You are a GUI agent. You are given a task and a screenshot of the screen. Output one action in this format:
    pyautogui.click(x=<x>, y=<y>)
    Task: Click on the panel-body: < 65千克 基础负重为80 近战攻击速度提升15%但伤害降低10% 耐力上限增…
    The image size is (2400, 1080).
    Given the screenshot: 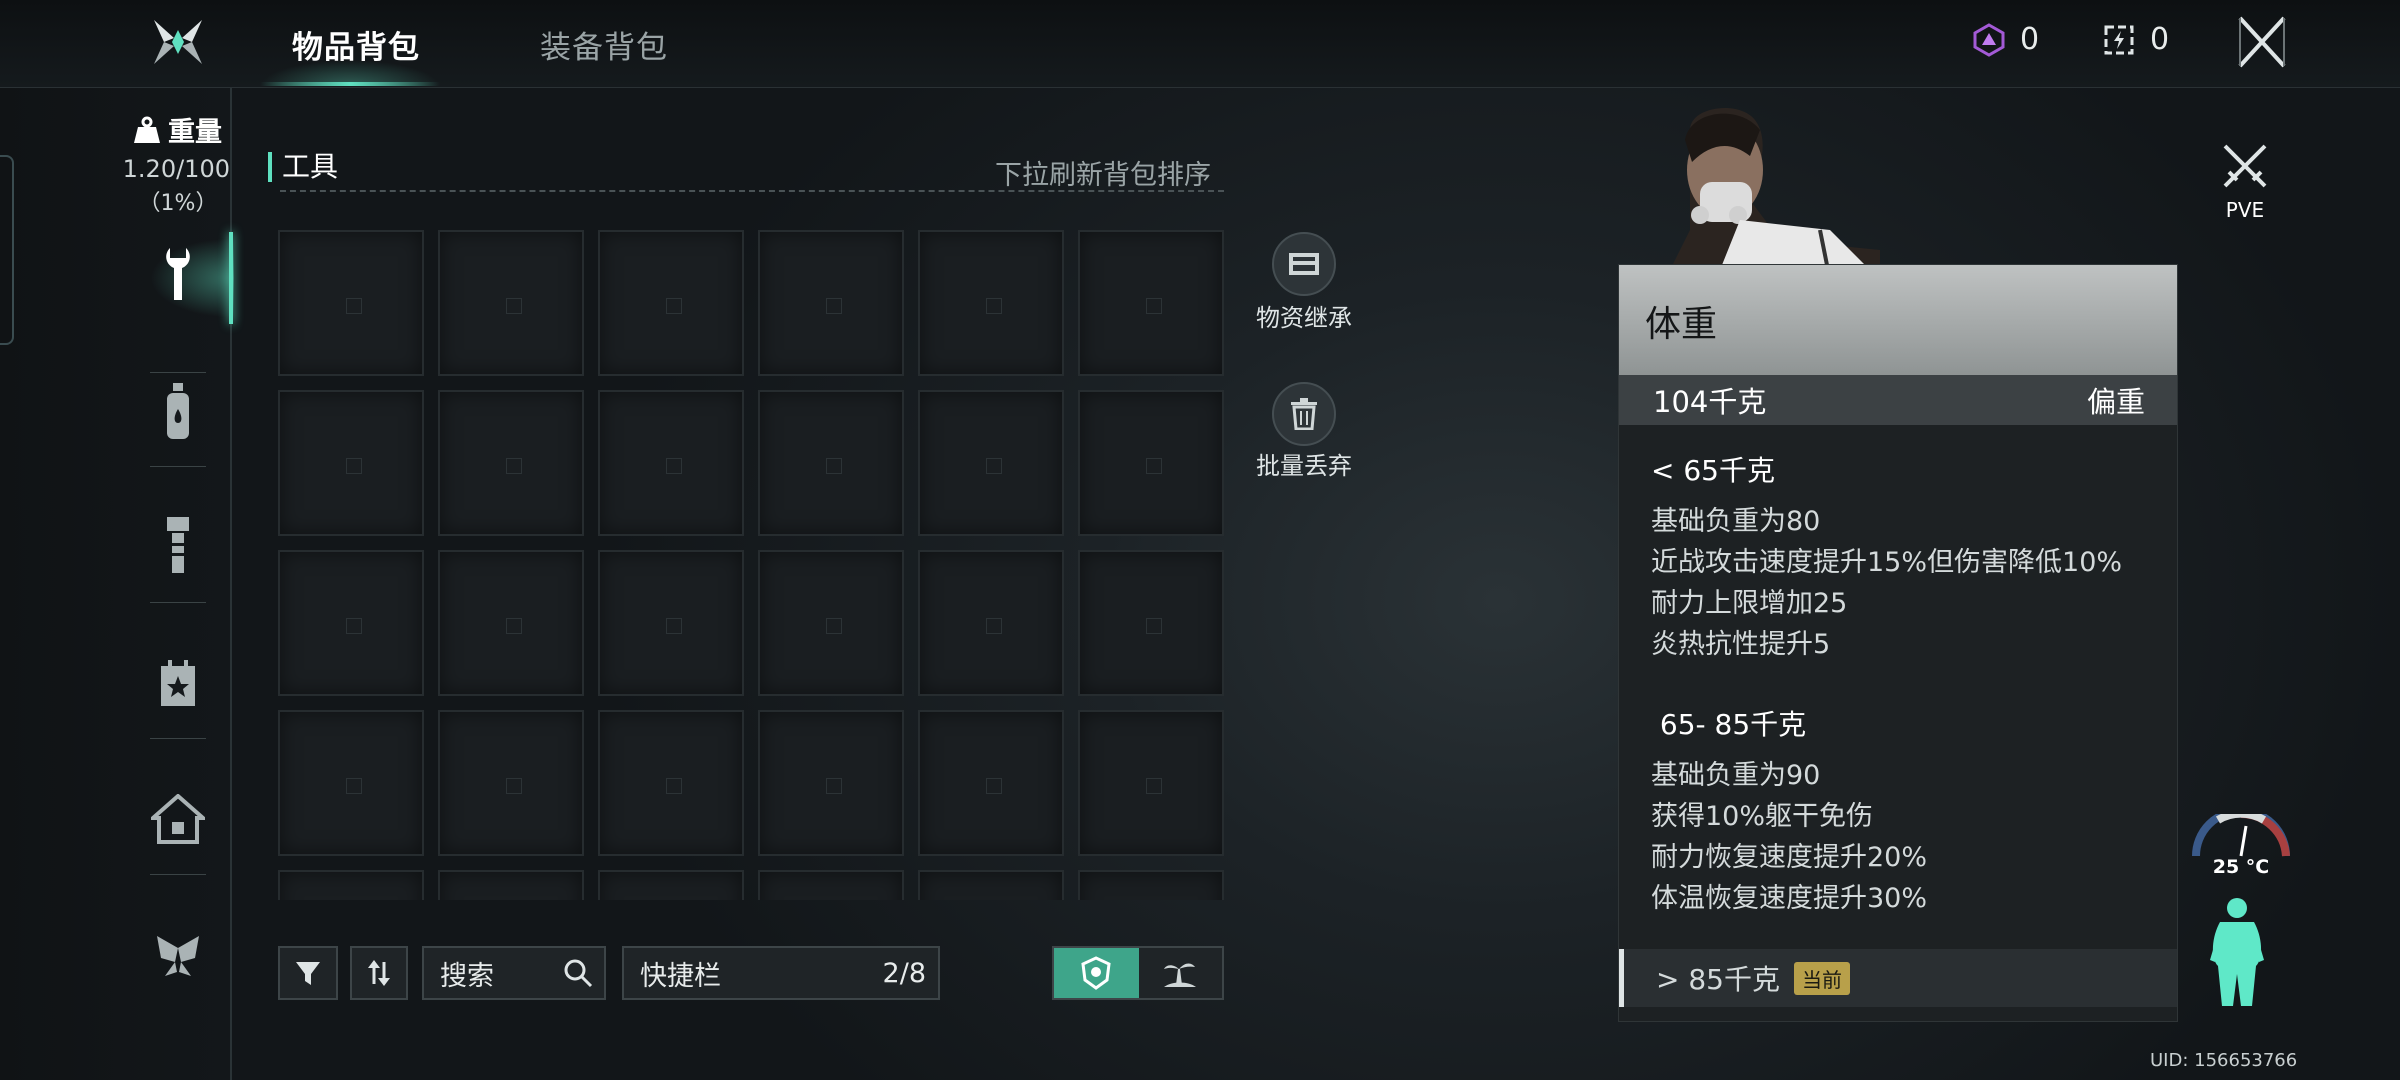 What is the action you would take?
    pyautogui.click(x=1898, y=672)
    